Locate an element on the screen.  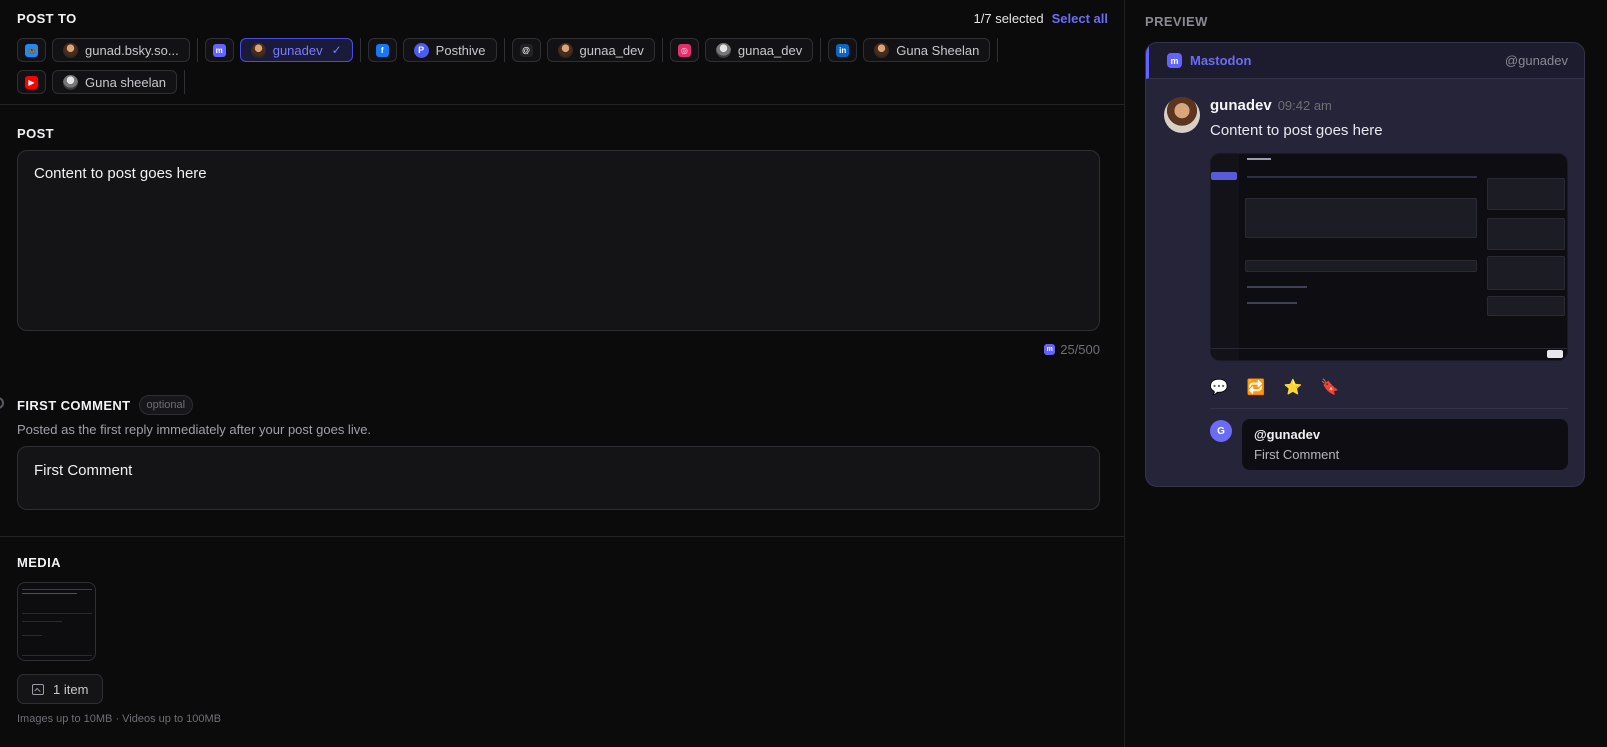
char-count: 25/500 is located at coordinates (1080, 349).